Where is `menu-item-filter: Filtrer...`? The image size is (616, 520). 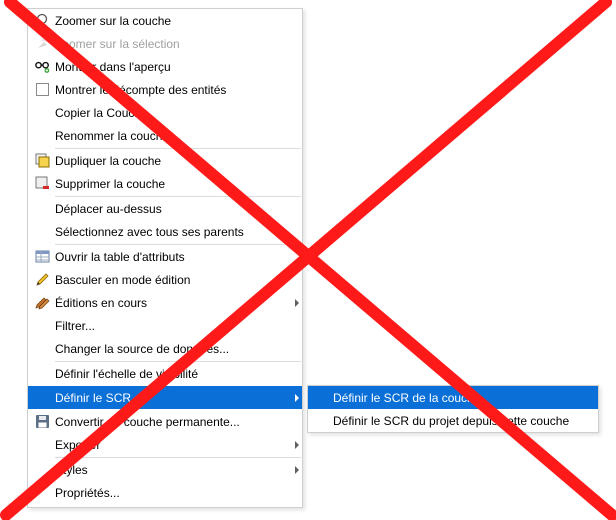
menu-item-filter: Filtrer... is located at coordinates (165, 325).